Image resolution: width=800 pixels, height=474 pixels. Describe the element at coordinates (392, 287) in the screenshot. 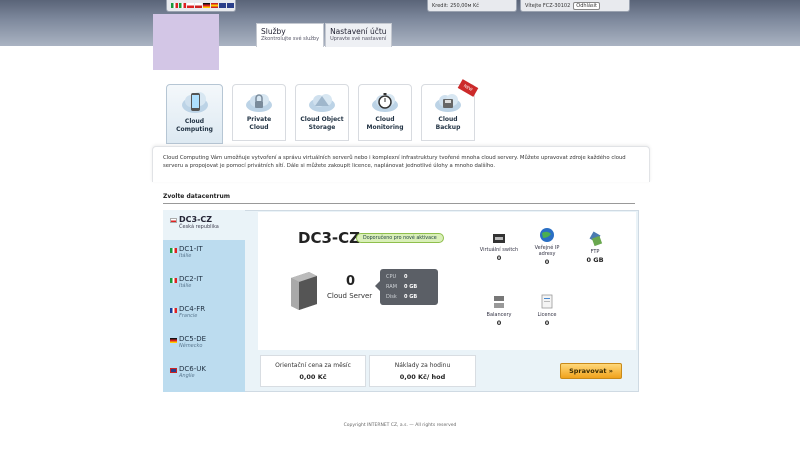

I see `spec-key: RAM` at that location.